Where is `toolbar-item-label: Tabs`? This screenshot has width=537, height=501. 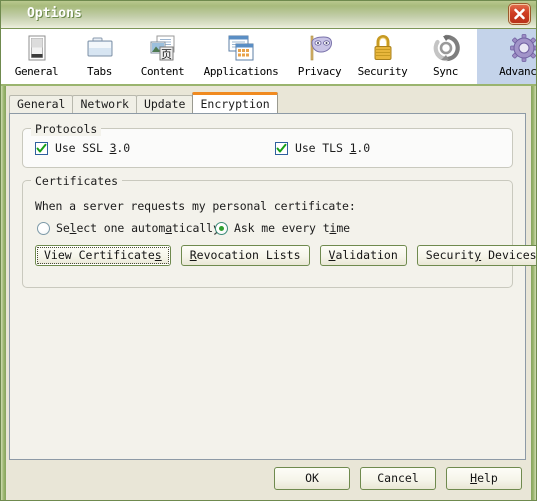 toolbar-item-label: Tabs is located at coordinates (99, 71).